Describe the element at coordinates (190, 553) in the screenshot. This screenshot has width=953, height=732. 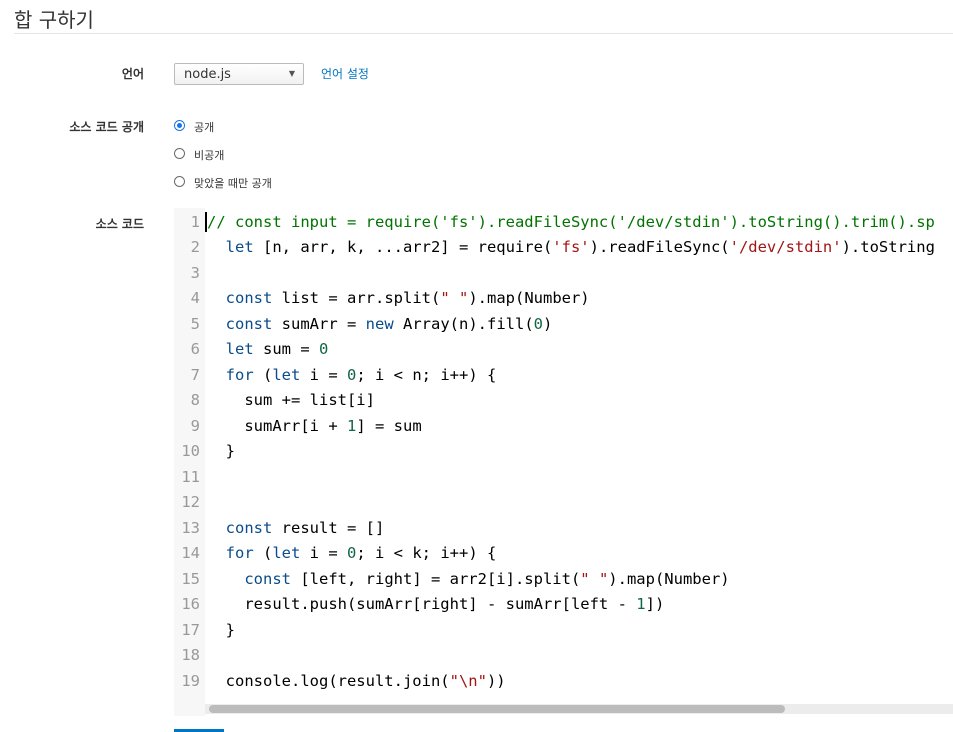
I see `line-number: 14` at that location.